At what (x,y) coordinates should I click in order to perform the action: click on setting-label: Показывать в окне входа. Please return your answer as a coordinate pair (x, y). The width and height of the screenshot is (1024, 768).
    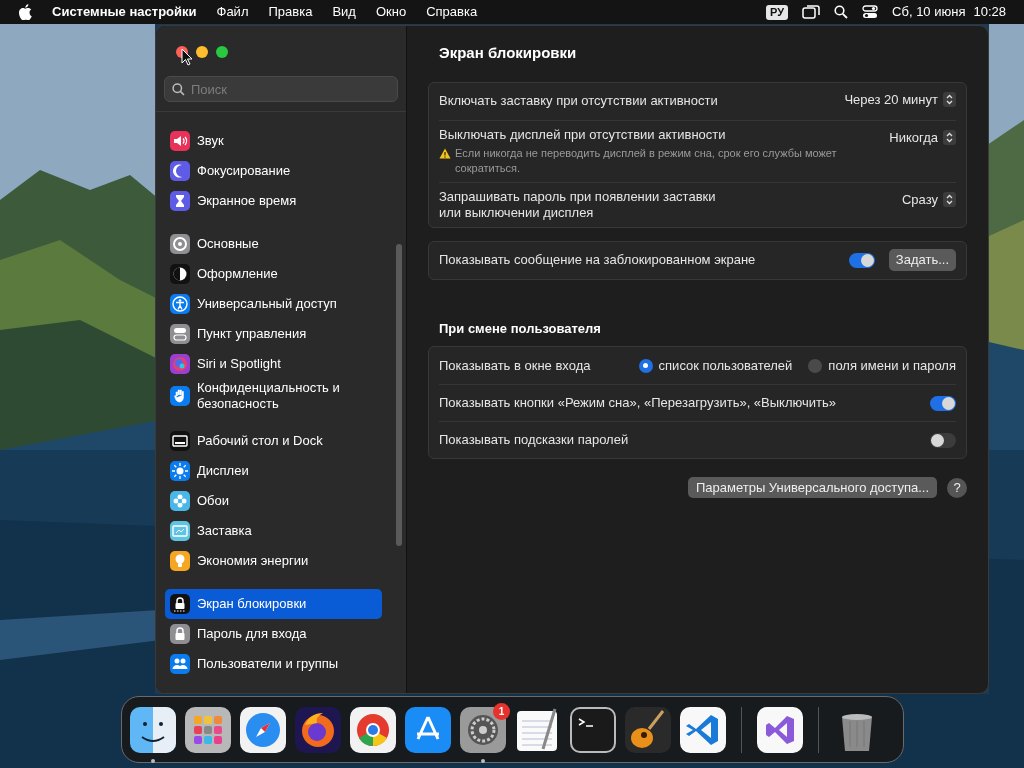
    Looking at the image, I should click on (515, 365).